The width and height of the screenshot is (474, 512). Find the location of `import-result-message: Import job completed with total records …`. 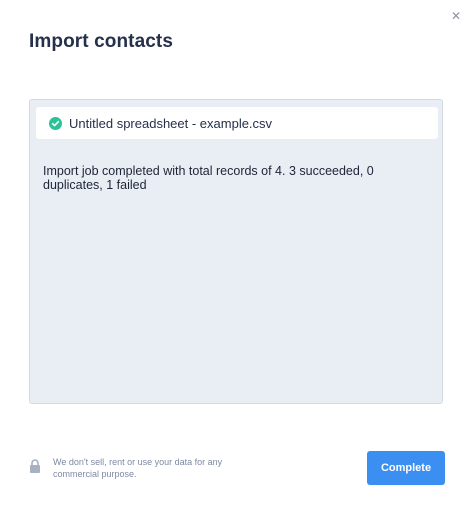

import-result-message: Import job completed with total records … is located at coordinates (208, 178).